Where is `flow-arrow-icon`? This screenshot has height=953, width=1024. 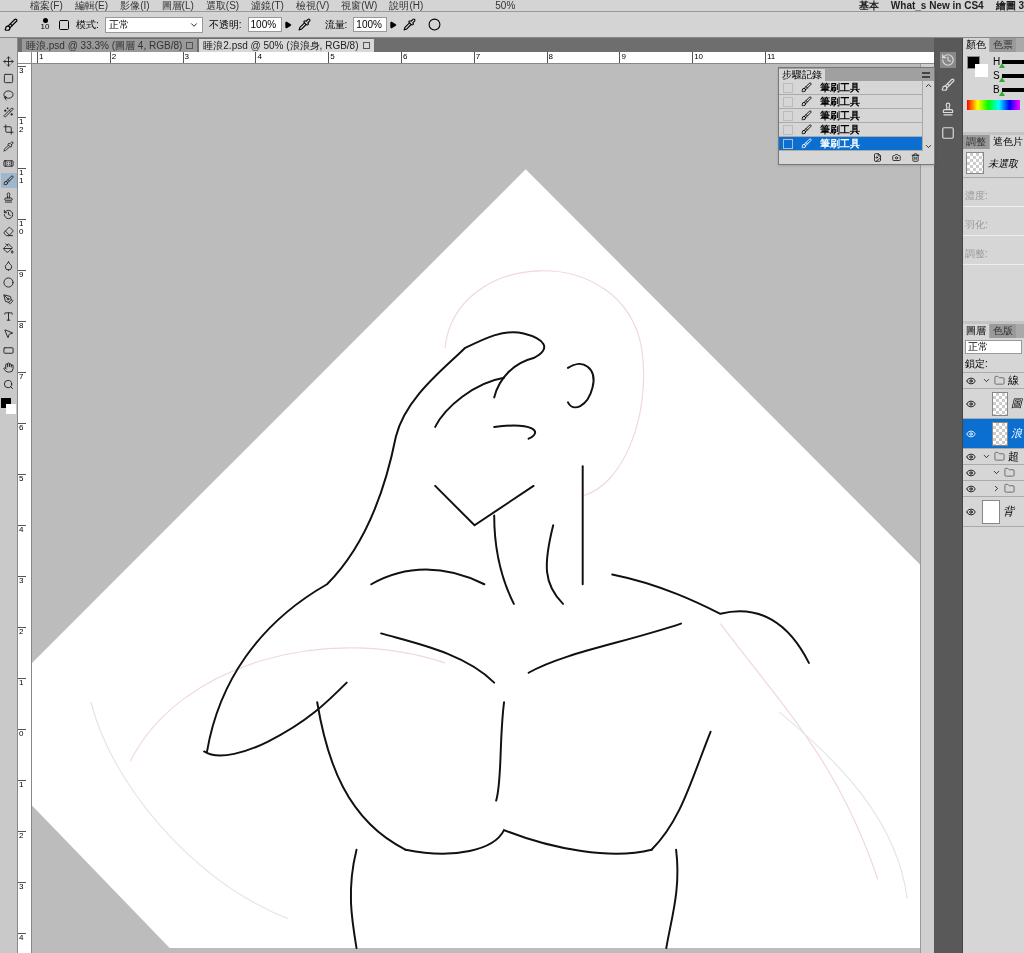 flow-arrow-icon is located at coordinates (393, 24).